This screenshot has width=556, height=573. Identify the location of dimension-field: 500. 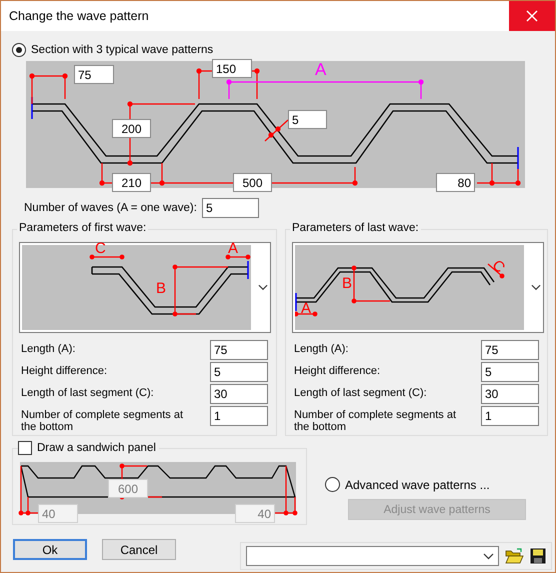
(252, 182).